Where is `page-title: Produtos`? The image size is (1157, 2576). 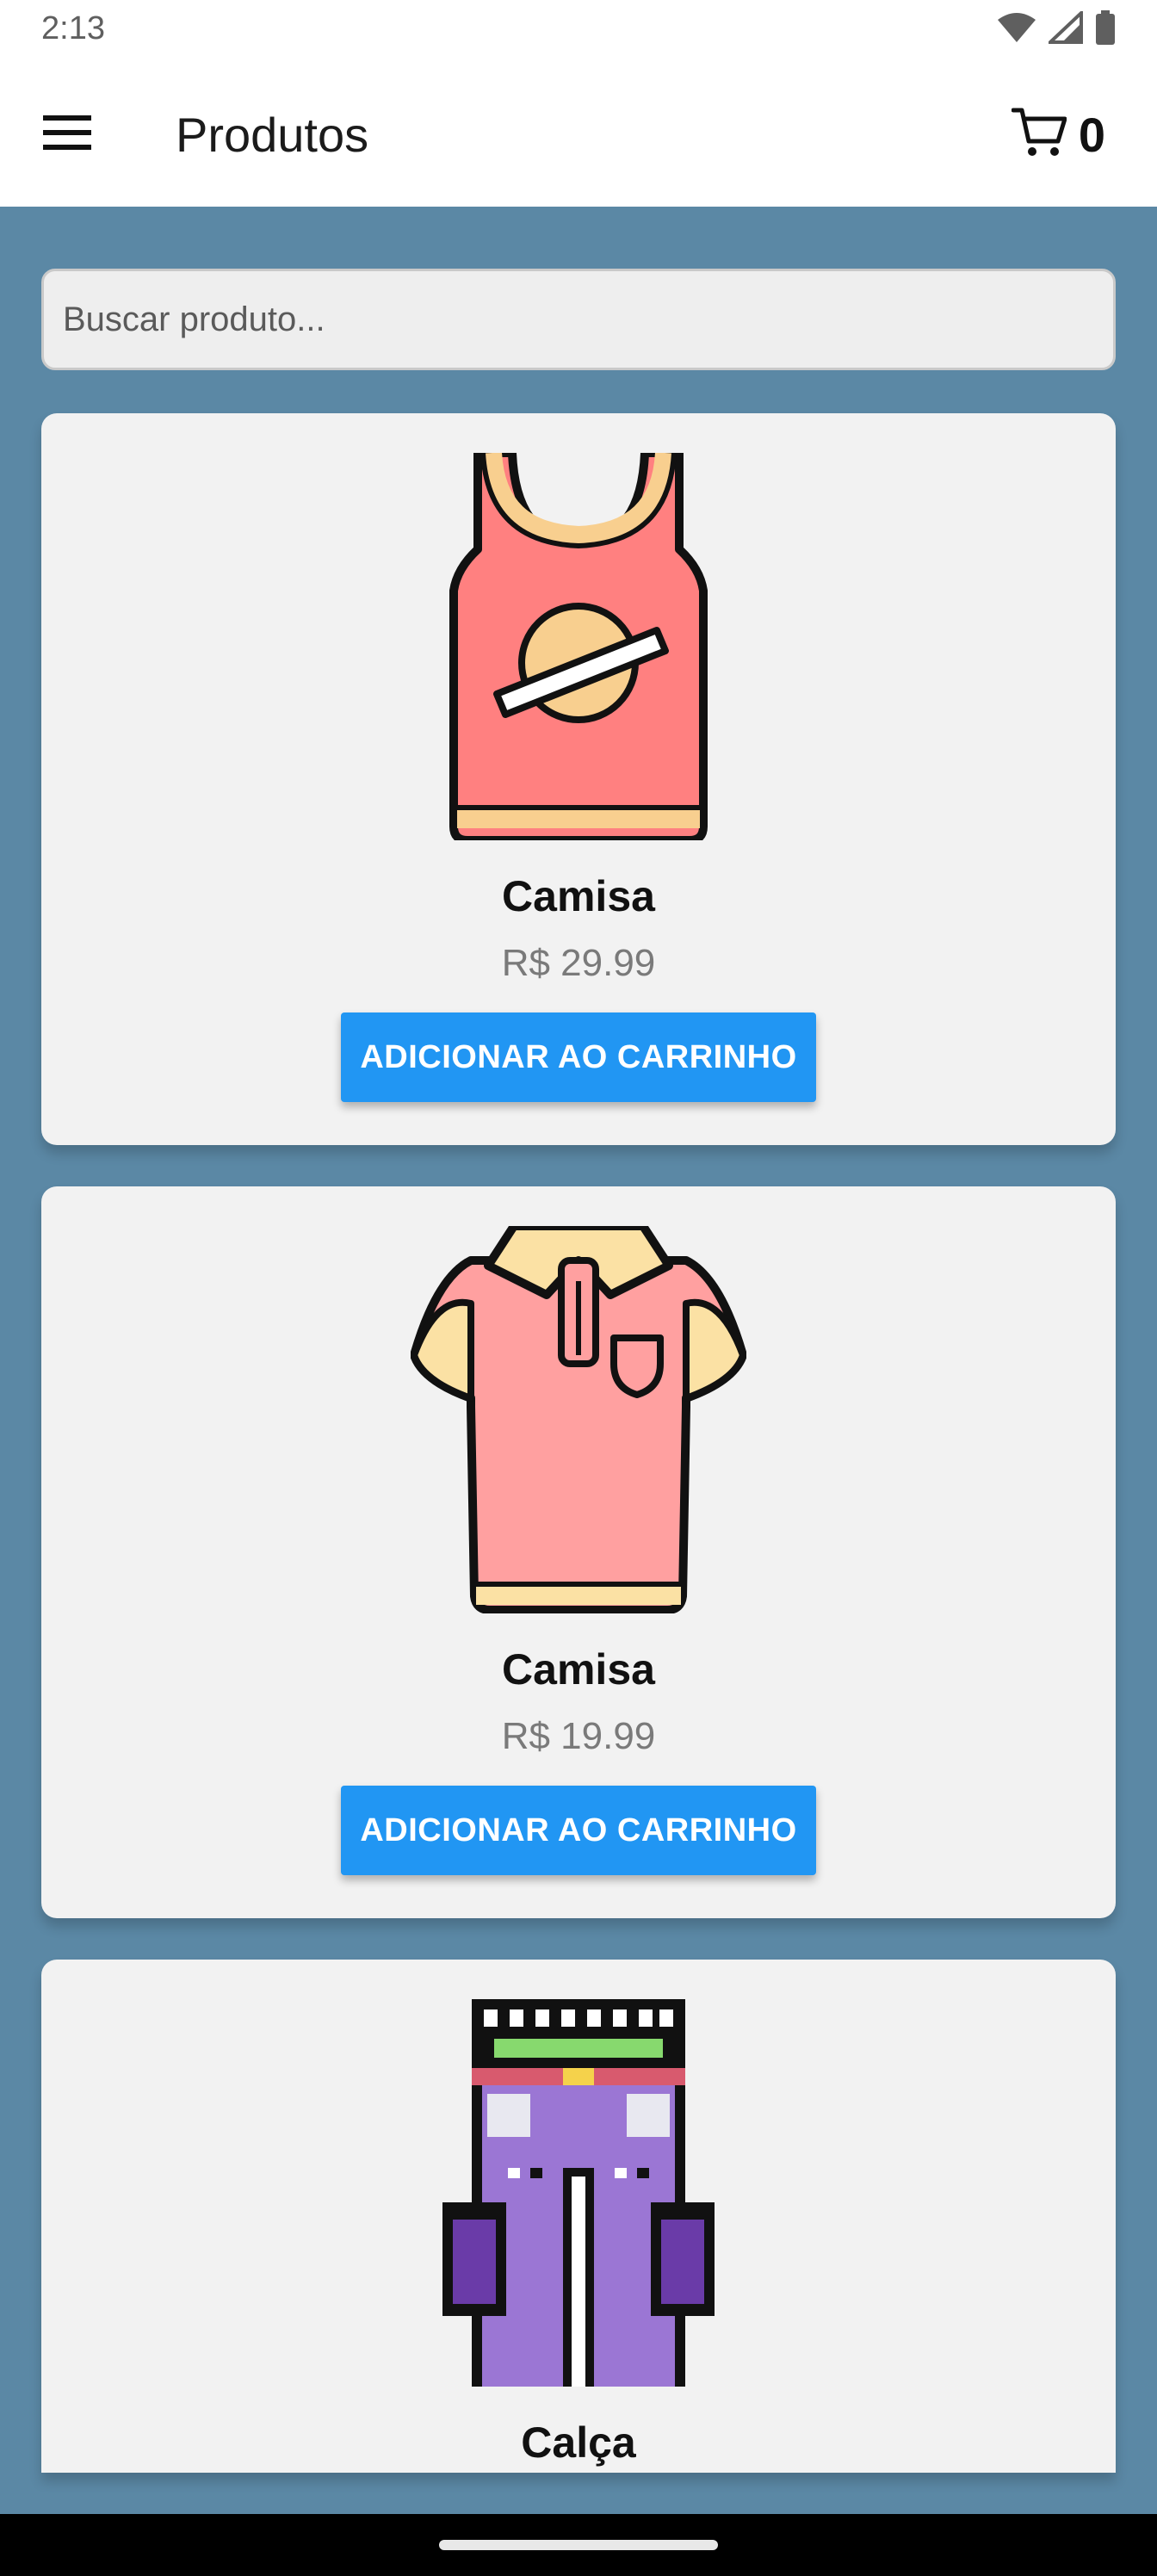 page-title: Produtos is located at coordinates (273, 135).